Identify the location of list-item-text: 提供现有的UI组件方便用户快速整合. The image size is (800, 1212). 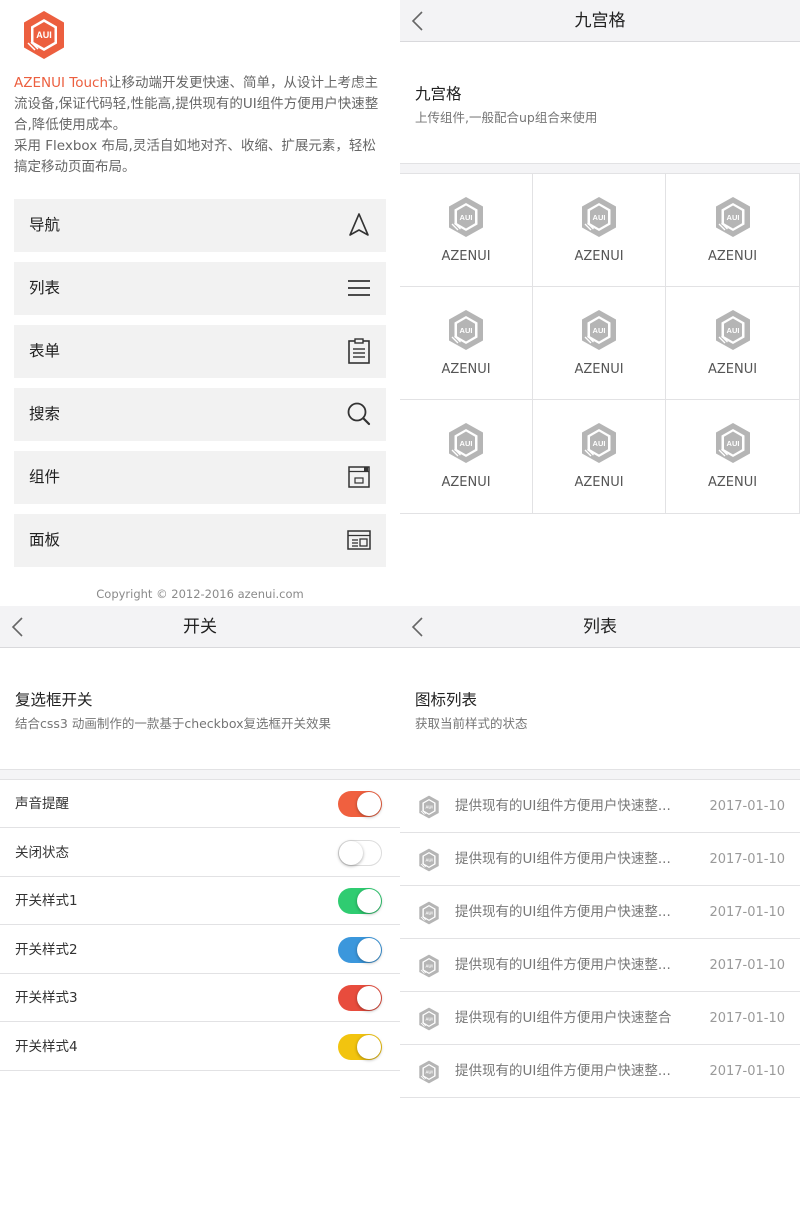
(563, 1018).